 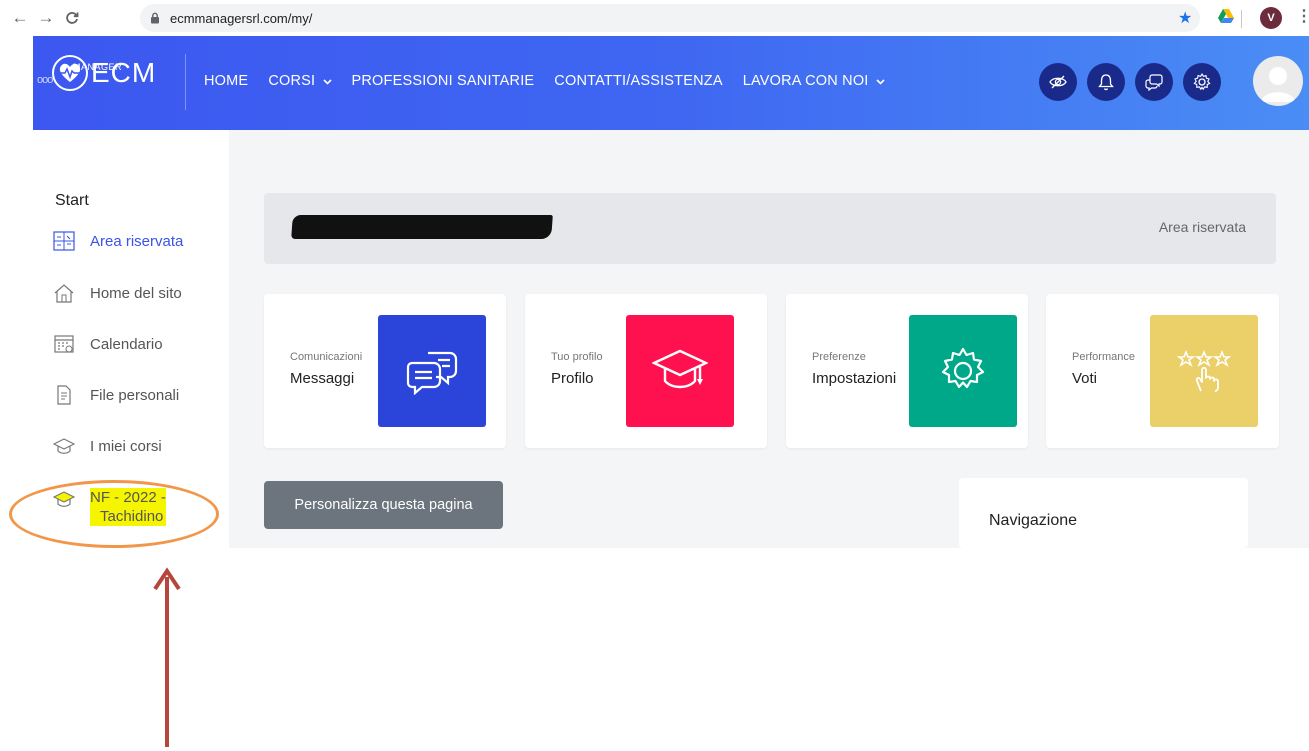 I want to click on redacted-user-name, so click(x=422, y=227).